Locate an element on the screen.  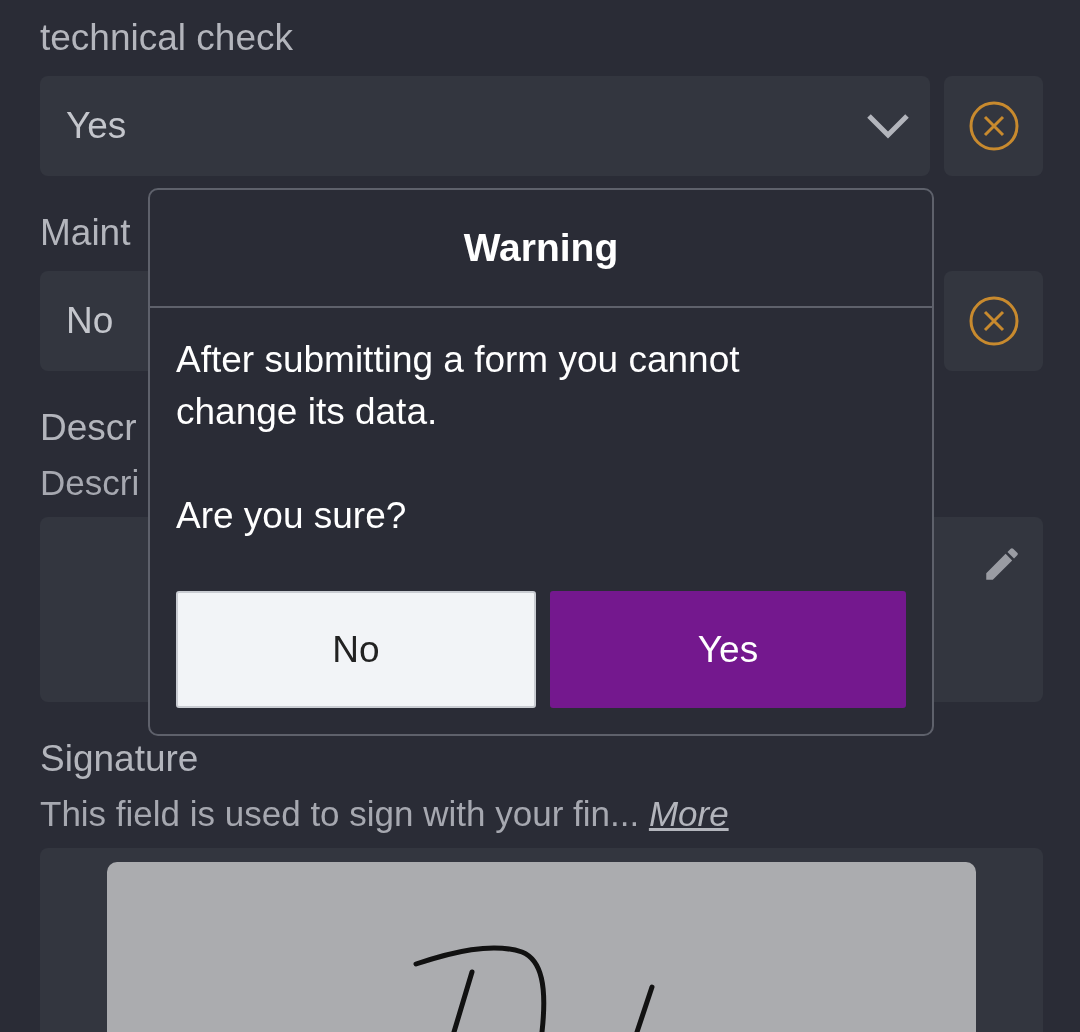
field-label: Maint is located at coordinates (85, 233).